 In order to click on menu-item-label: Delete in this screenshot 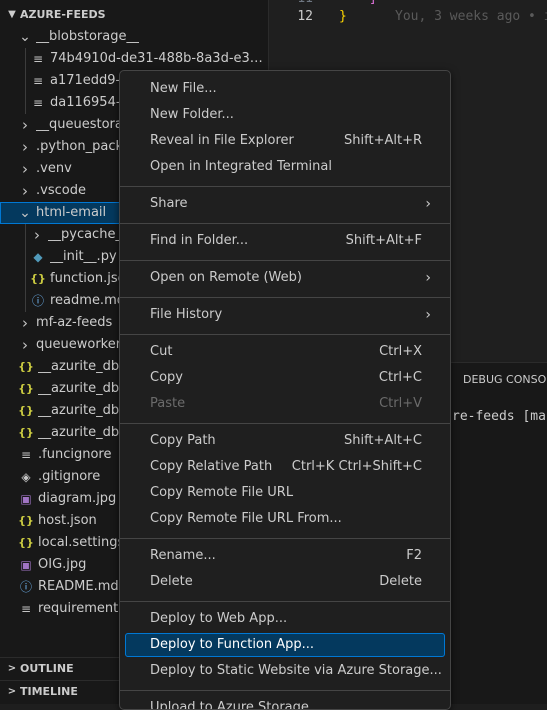, I will do `click(171, 581)`.